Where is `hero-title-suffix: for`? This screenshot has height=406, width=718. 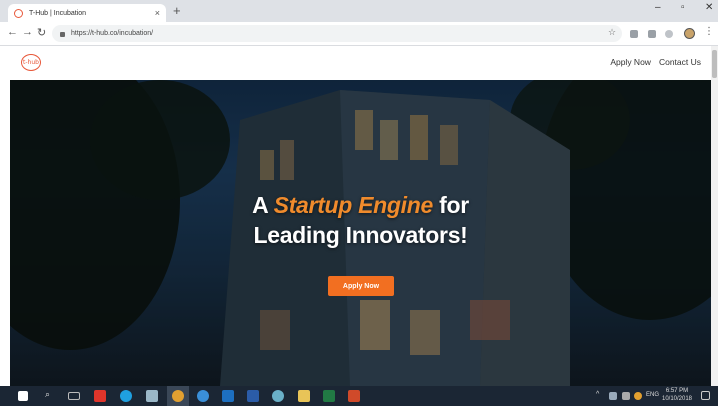
hero-title-suffix: for is located at coordinates (454, 205).